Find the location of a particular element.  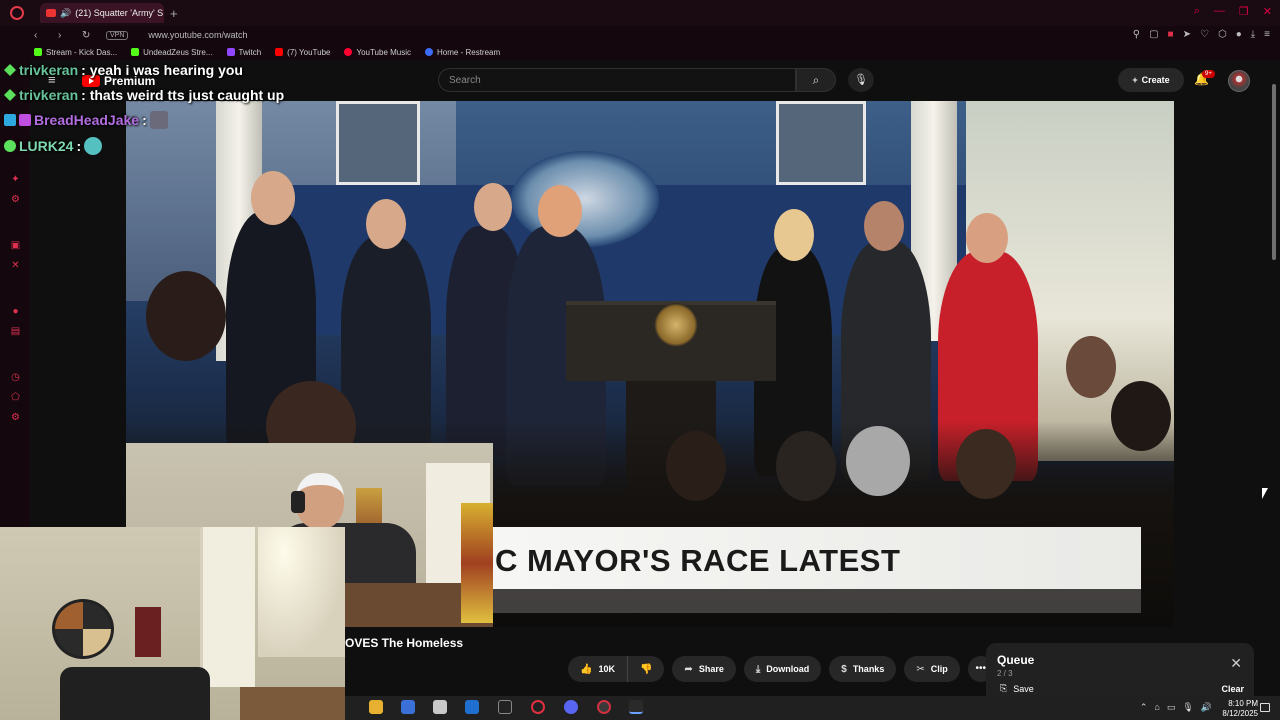

voice-search-button: 🎙 is located at coordinates (861, 80).